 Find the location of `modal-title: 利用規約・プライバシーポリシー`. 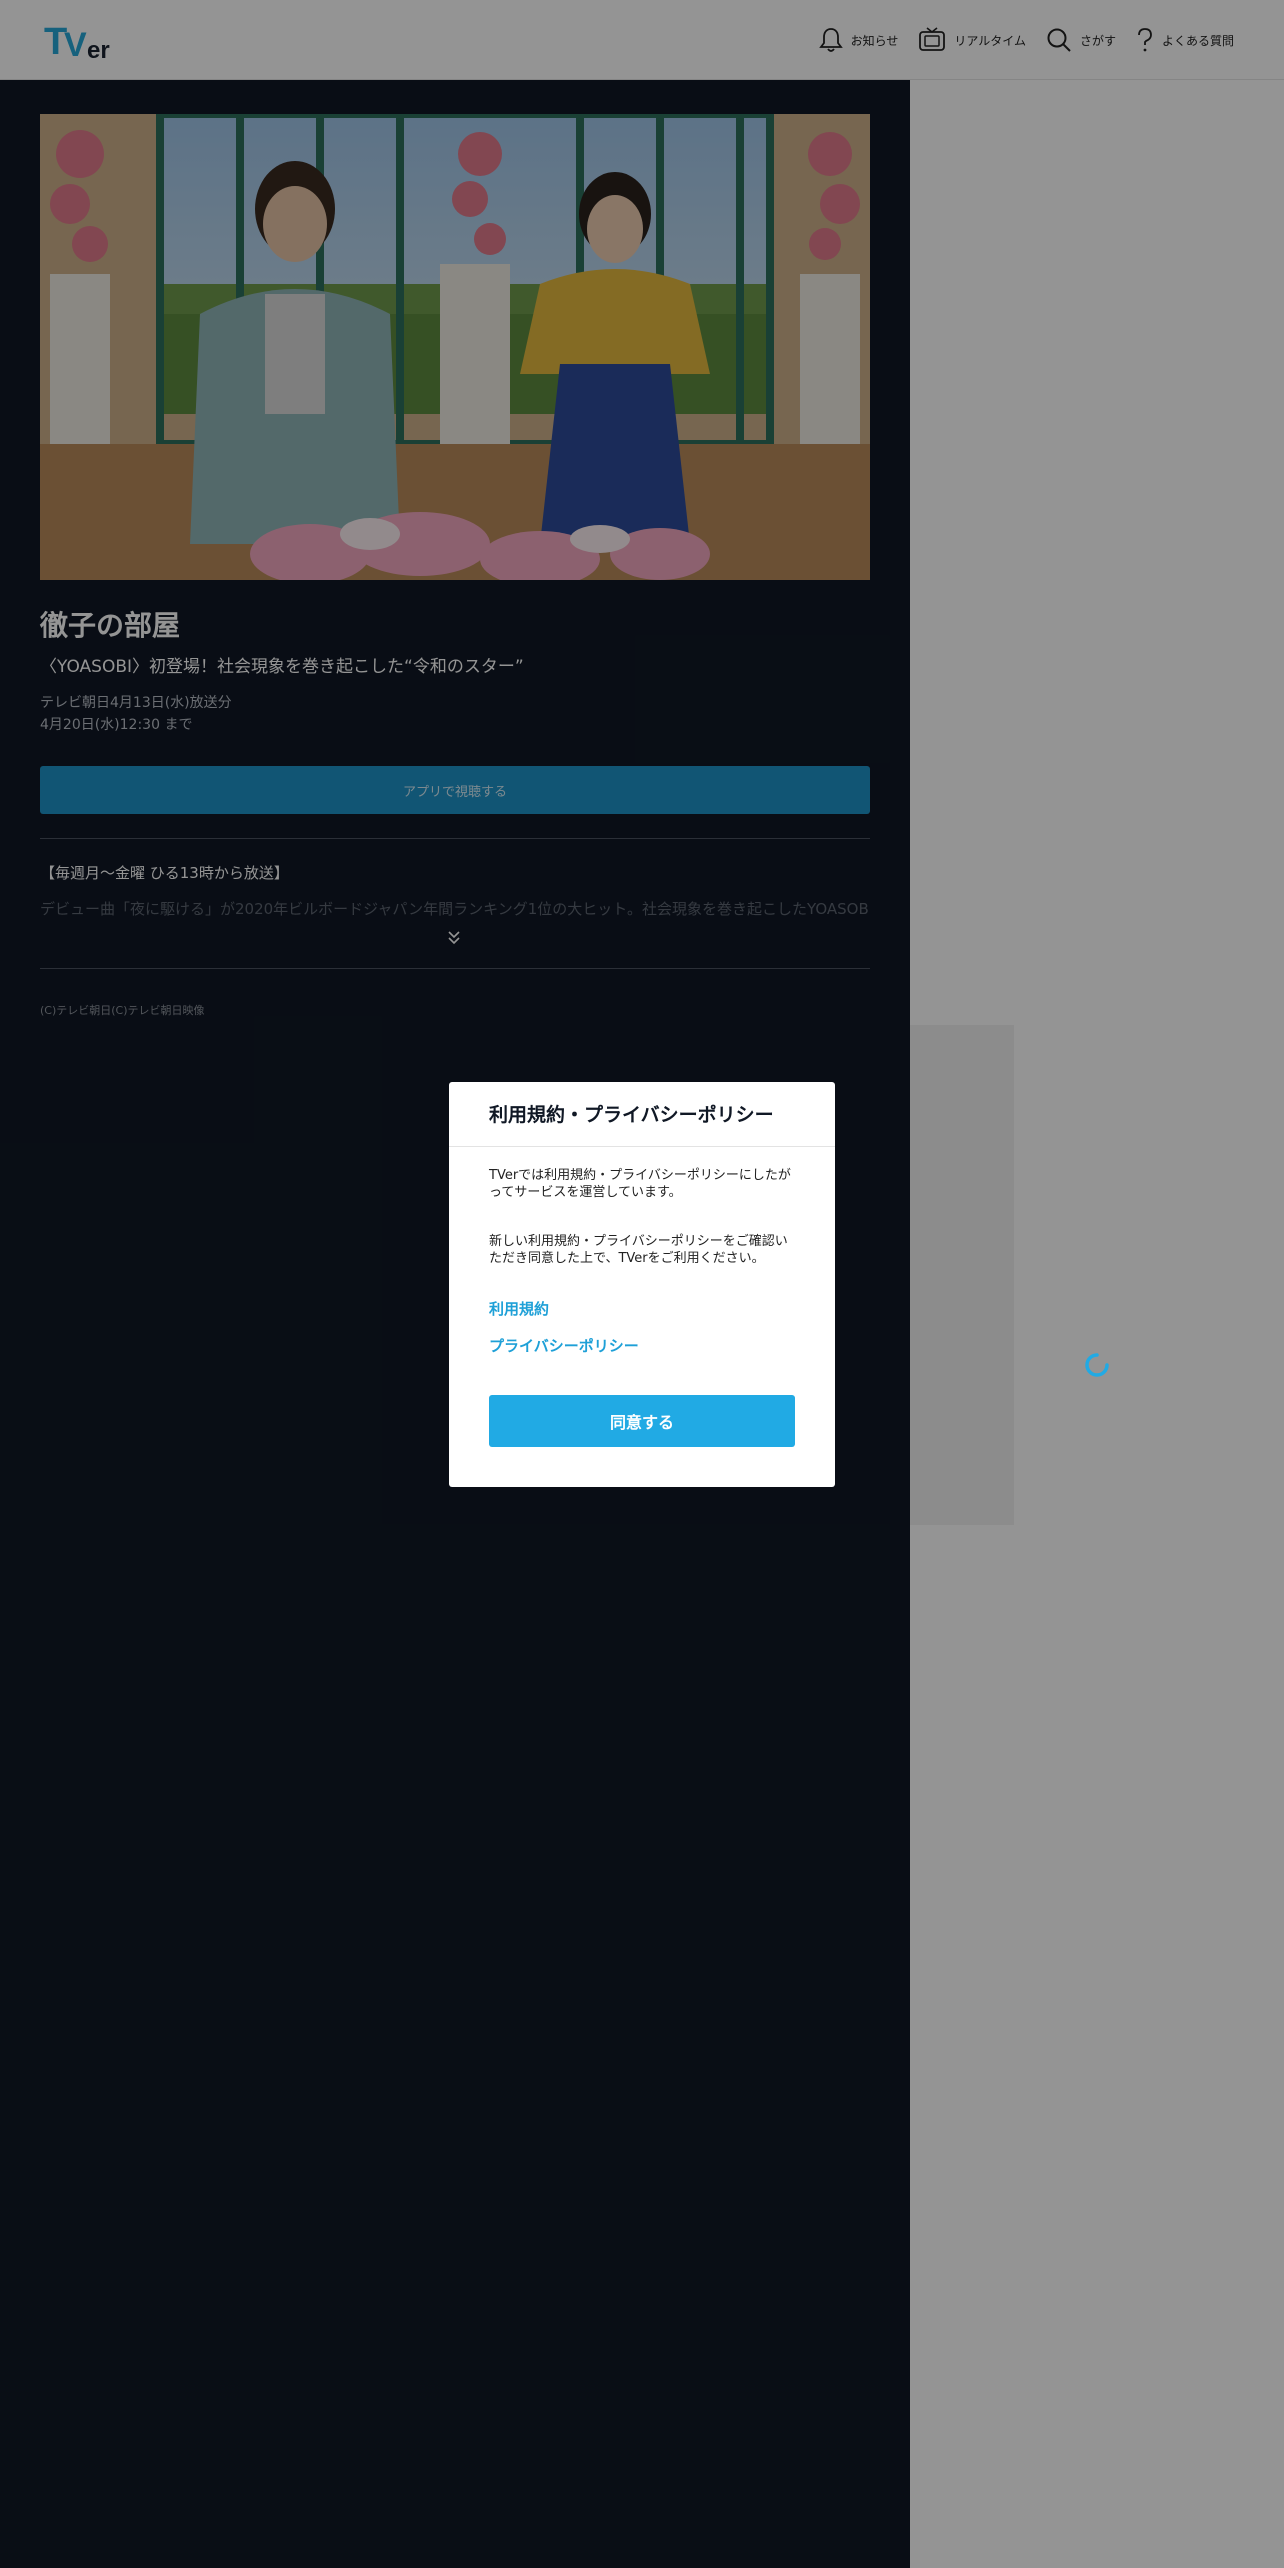

modal-title: 利用規約・プライバシーポリシー is located at coordinates (631, 1115).